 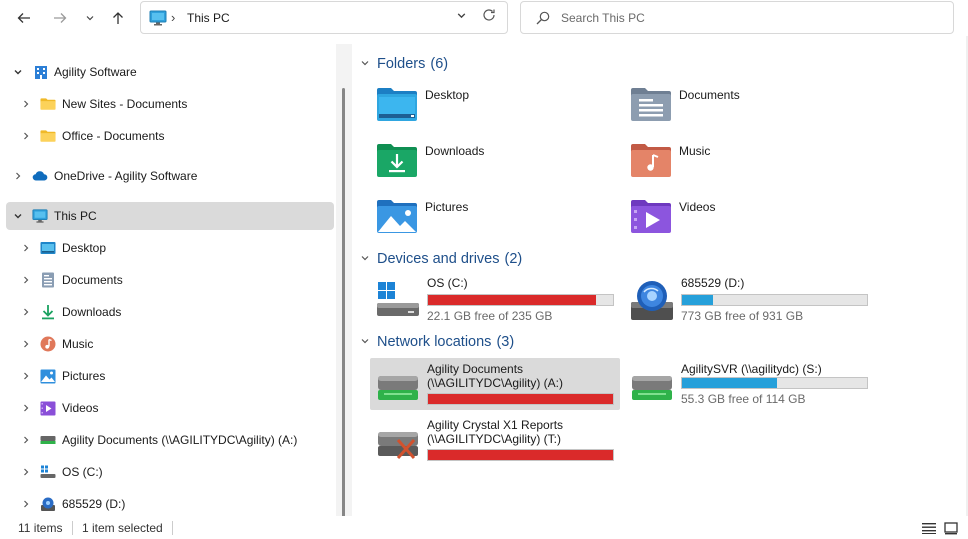 What do you see at coordinates (651, 216) in the screenshot?
I see `videos-folder-icon` at bounding box center [651, 216].